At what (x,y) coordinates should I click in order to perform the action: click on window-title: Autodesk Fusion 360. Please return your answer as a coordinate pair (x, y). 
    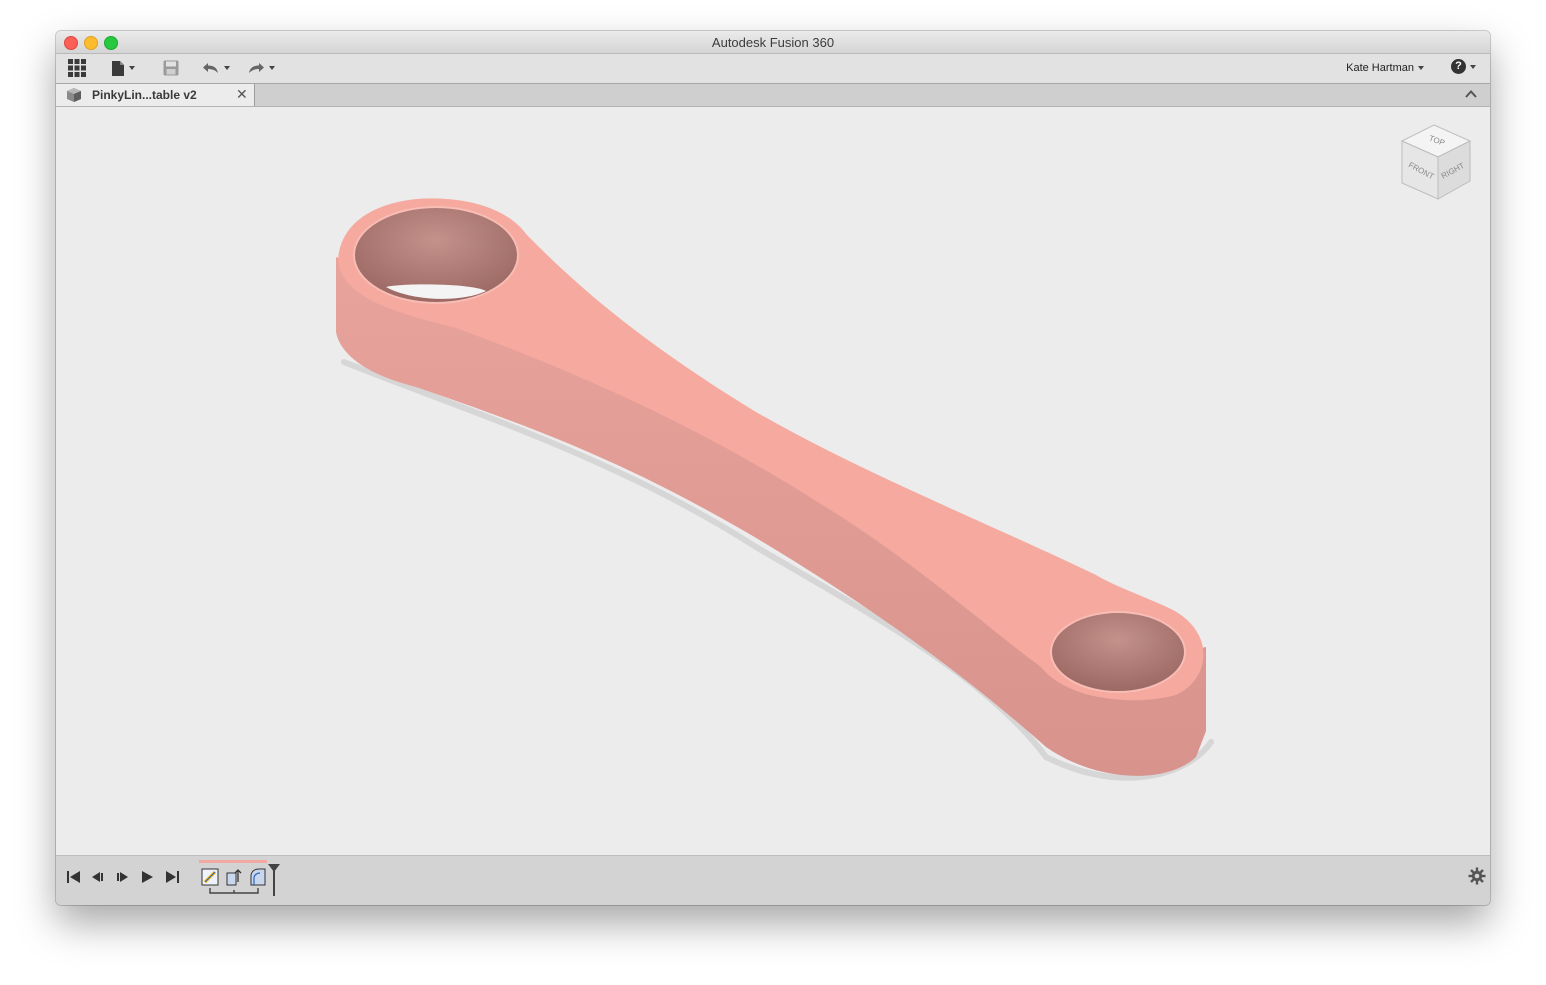
    Looking at the image, I should click on (773, 42).